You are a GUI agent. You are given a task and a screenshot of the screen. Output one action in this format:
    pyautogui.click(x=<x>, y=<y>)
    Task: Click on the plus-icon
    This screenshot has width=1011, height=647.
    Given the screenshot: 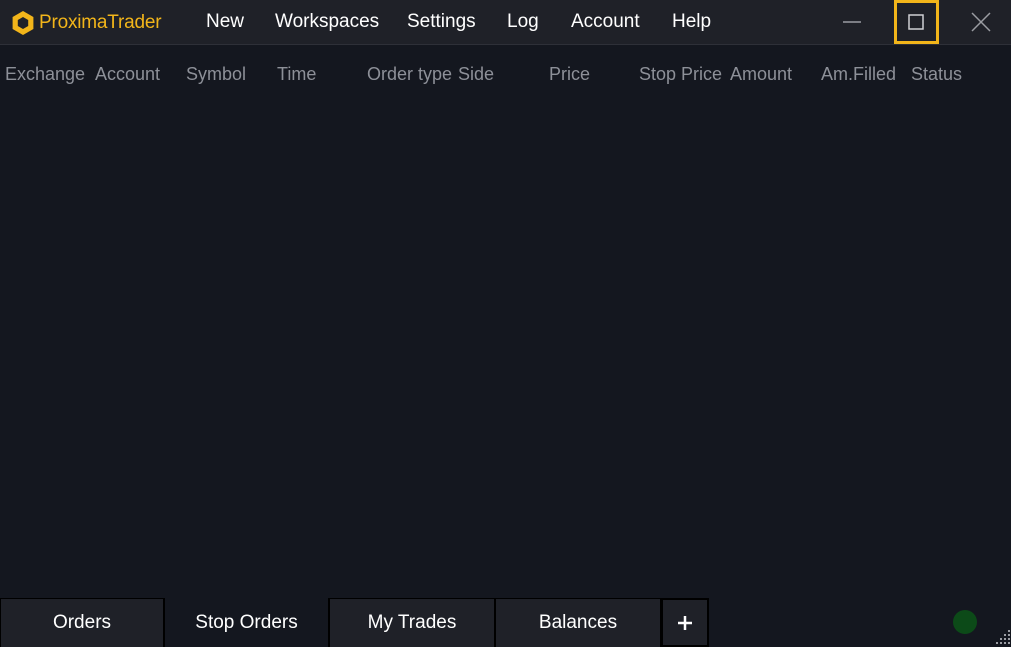 What is the action you would take?
    pyautogui.click(x=685, y=622)
    